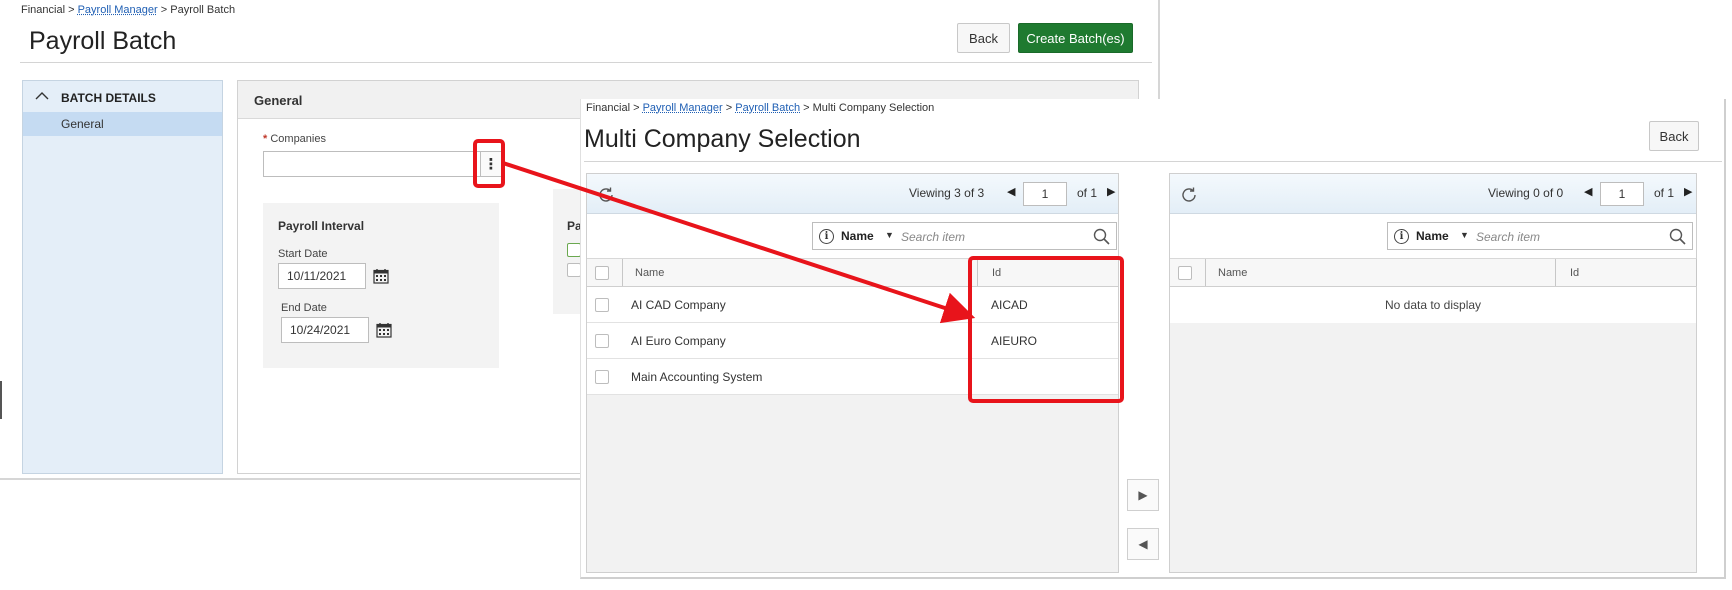 This screenshot has height=590, width=1732. Describe the element at coordinates (1009, 305) in the screenshot. I see `company-id-cell: AICAD` at that location.